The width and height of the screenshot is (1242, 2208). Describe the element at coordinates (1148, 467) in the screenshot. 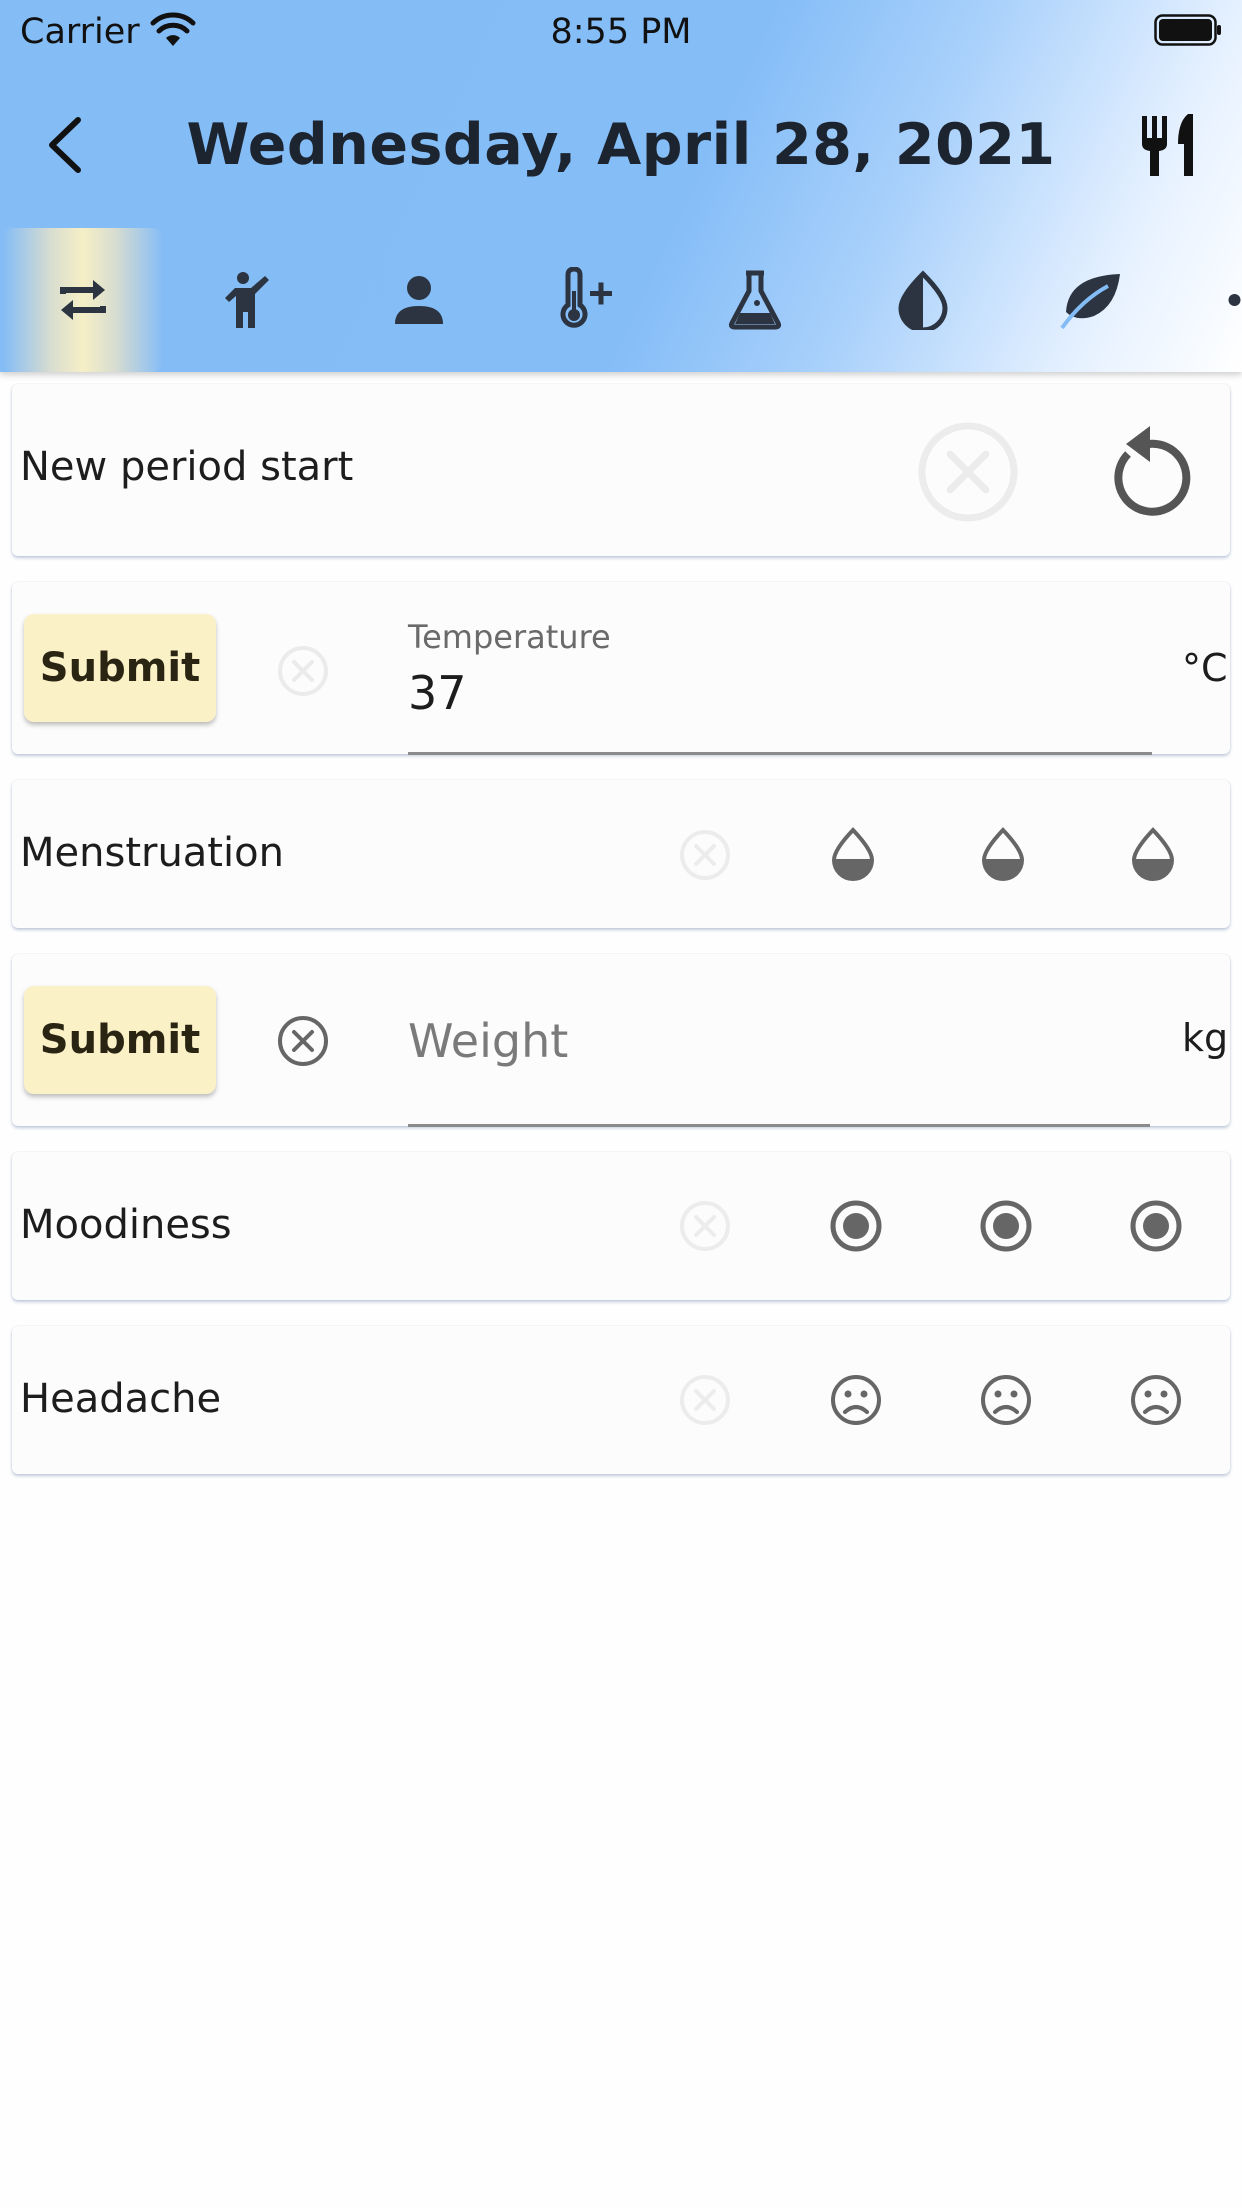

I see `reset-icon` at that location.